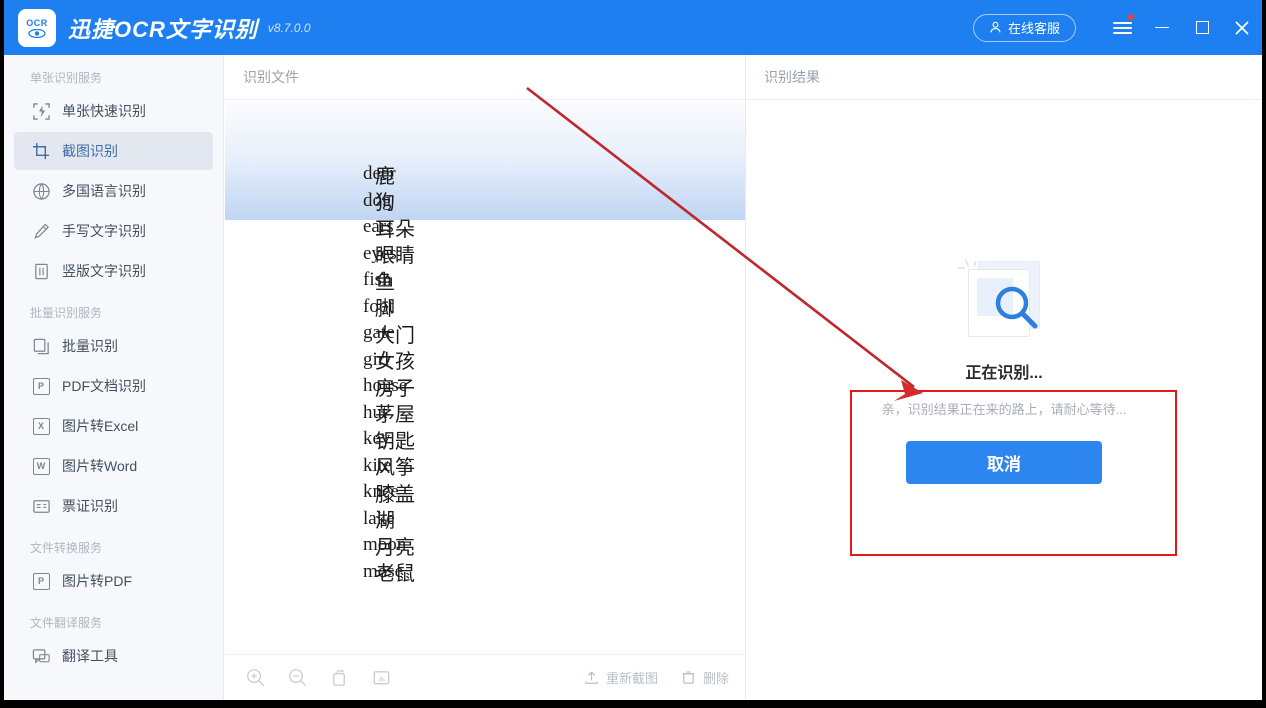 The height and width of the screenshot is (708, 1266). Describe the element at coordinates (485, 227) in the screenshot. I see `word-row: ears 耳朵` at that location.